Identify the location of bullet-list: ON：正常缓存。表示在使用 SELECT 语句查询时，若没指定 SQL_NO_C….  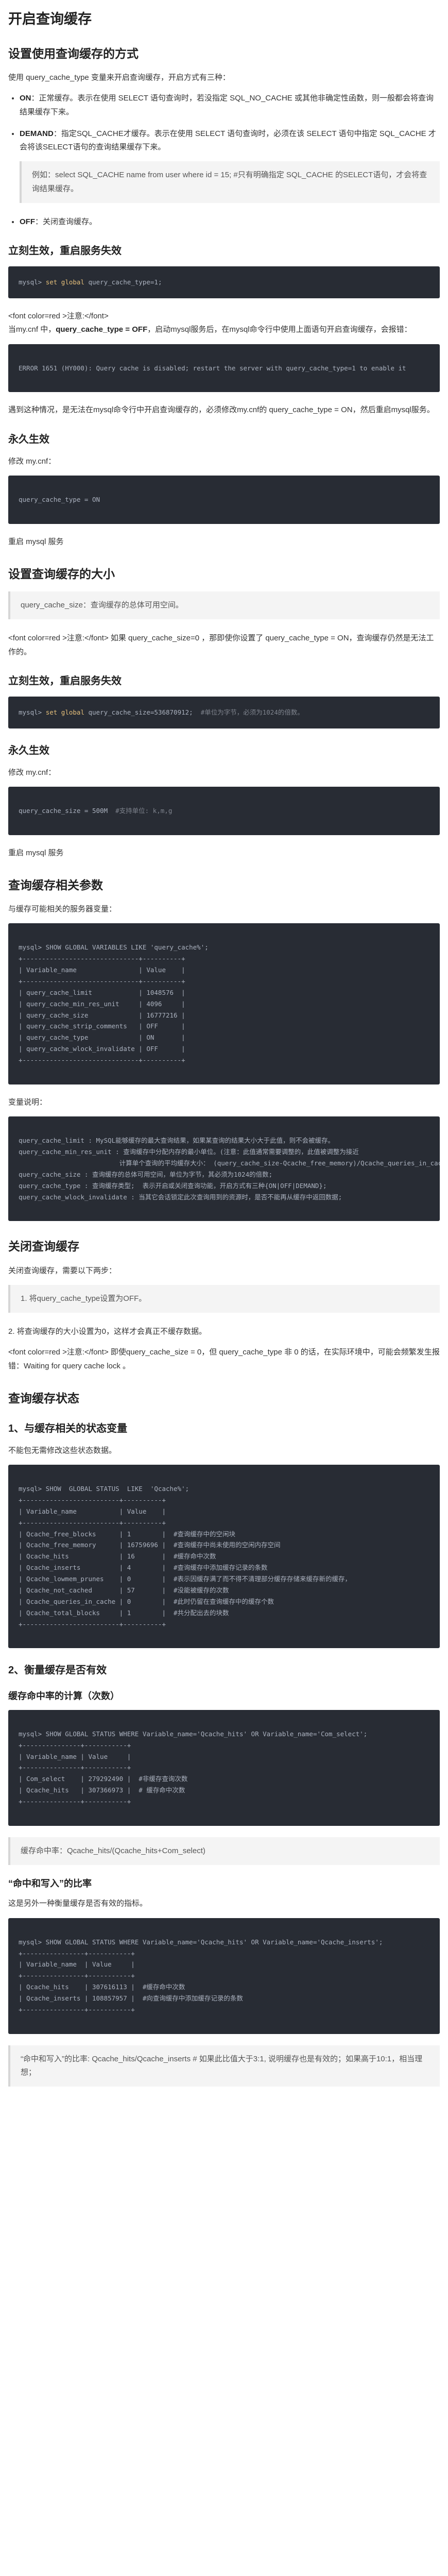
(224, 160).